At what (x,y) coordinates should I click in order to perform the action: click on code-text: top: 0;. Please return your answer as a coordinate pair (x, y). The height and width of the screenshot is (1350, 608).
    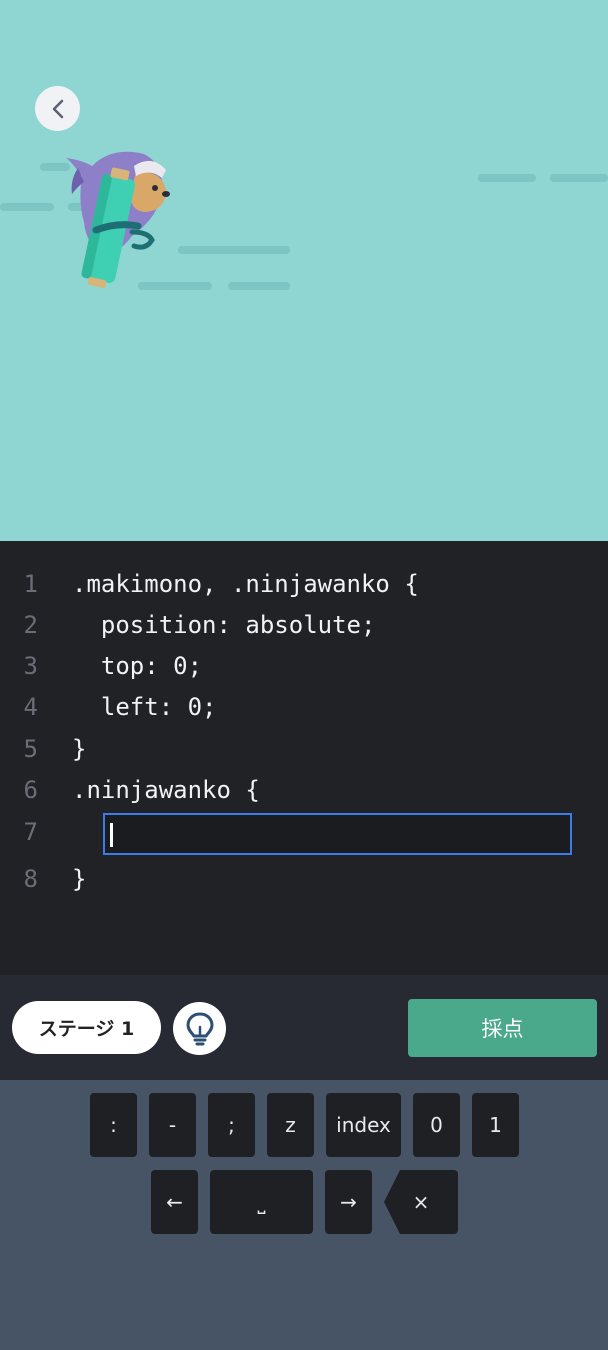
    Looking at the image, I should click on (137, 666).